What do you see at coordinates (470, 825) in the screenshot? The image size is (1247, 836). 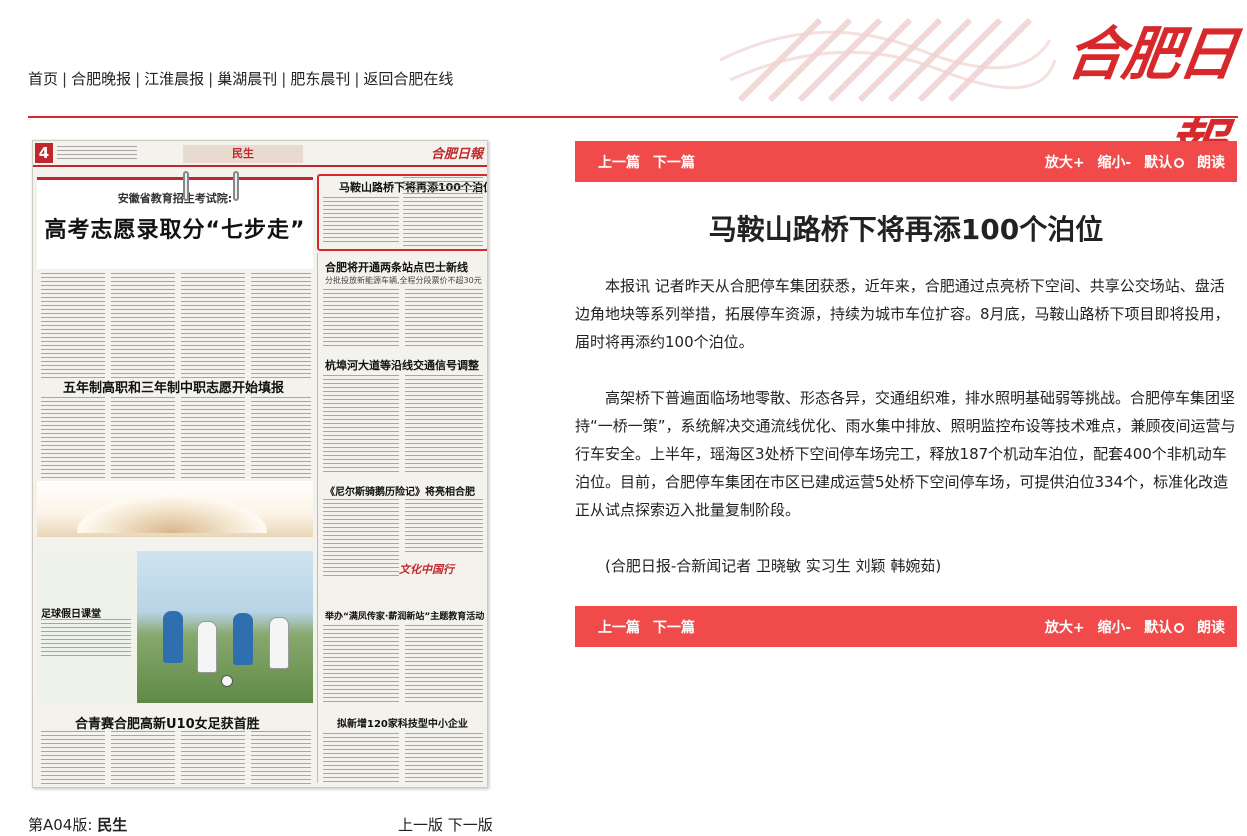 I see `next-page-link: 下一版` at bounding box center [470, 825].